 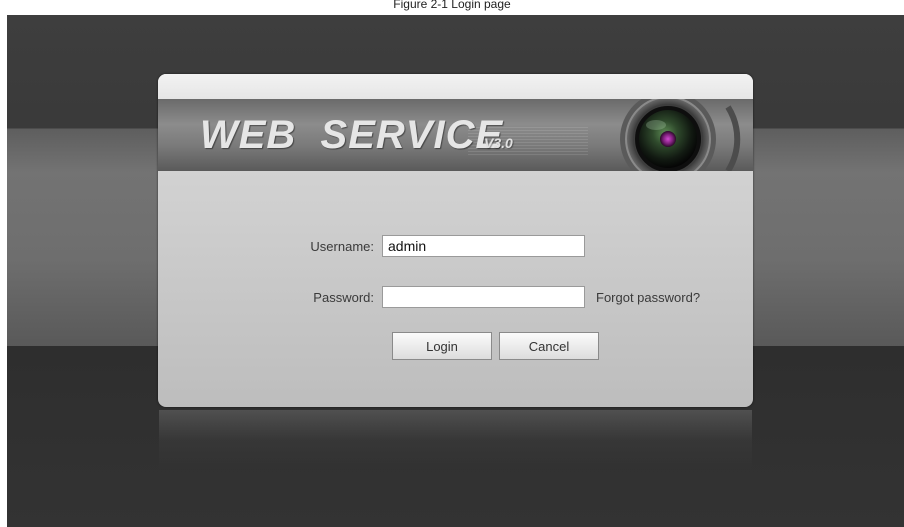 What do you see at coordinates (455, 440) in the screenshot?
I see `panel-reflection` at bounding box center [455, 440].